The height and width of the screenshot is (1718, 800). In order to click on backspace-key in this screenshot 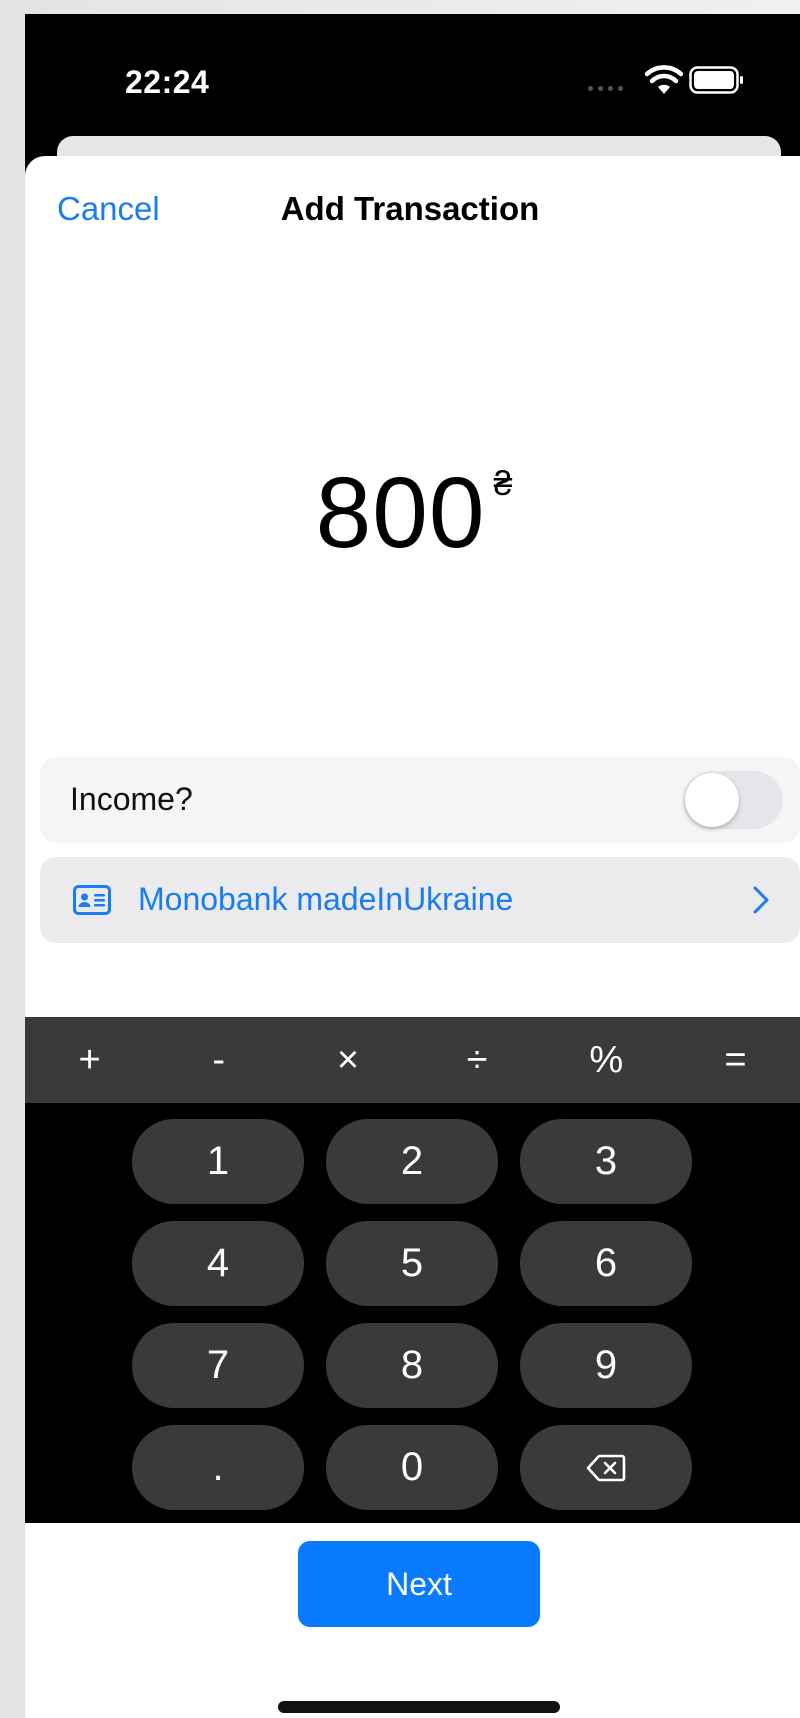, I will do `click(606, 1467)`.